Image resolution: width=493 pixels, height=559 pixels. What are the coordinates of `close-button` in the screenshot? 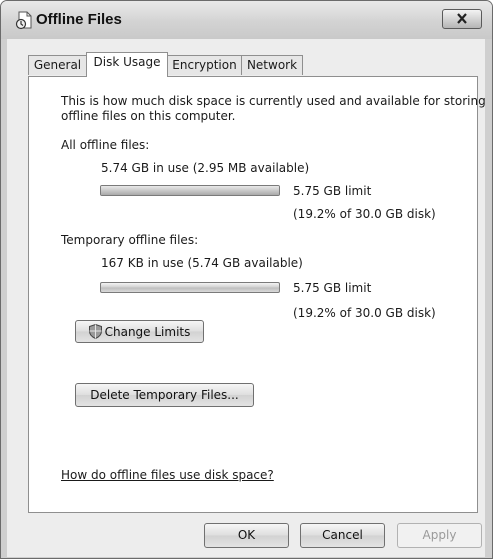 It's located at (462, 19).